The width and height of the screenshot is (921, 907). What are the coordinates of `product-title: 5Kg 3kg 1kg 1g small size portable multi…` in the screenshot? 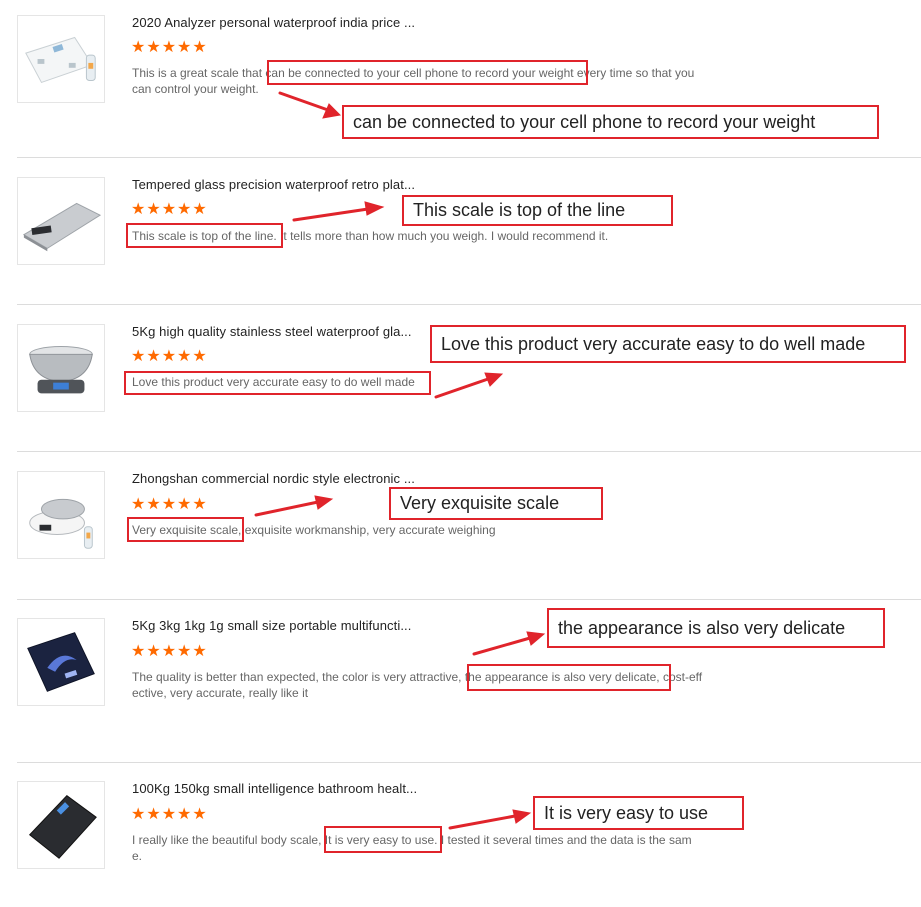 It's located at (271, 625).